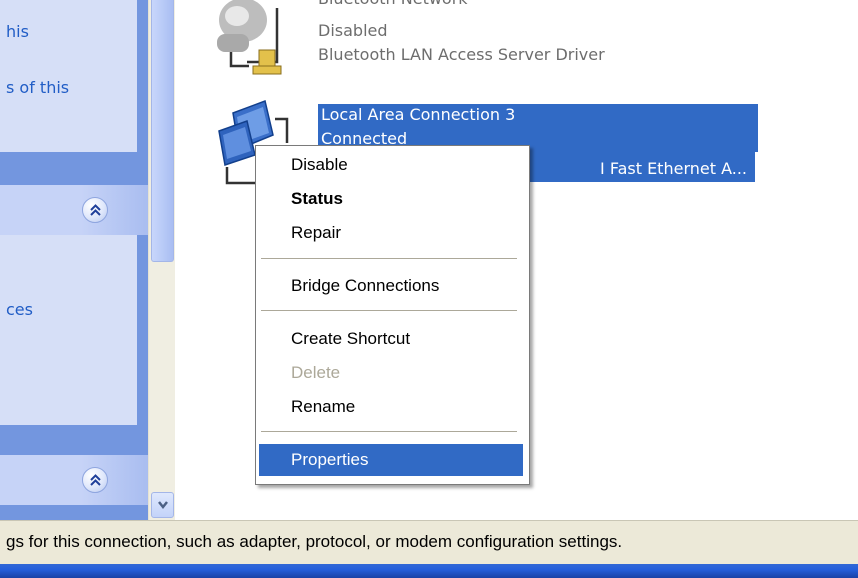 The image size is (858, 578). I want to click on menu-item-delete: Delete, so click(316, 372).